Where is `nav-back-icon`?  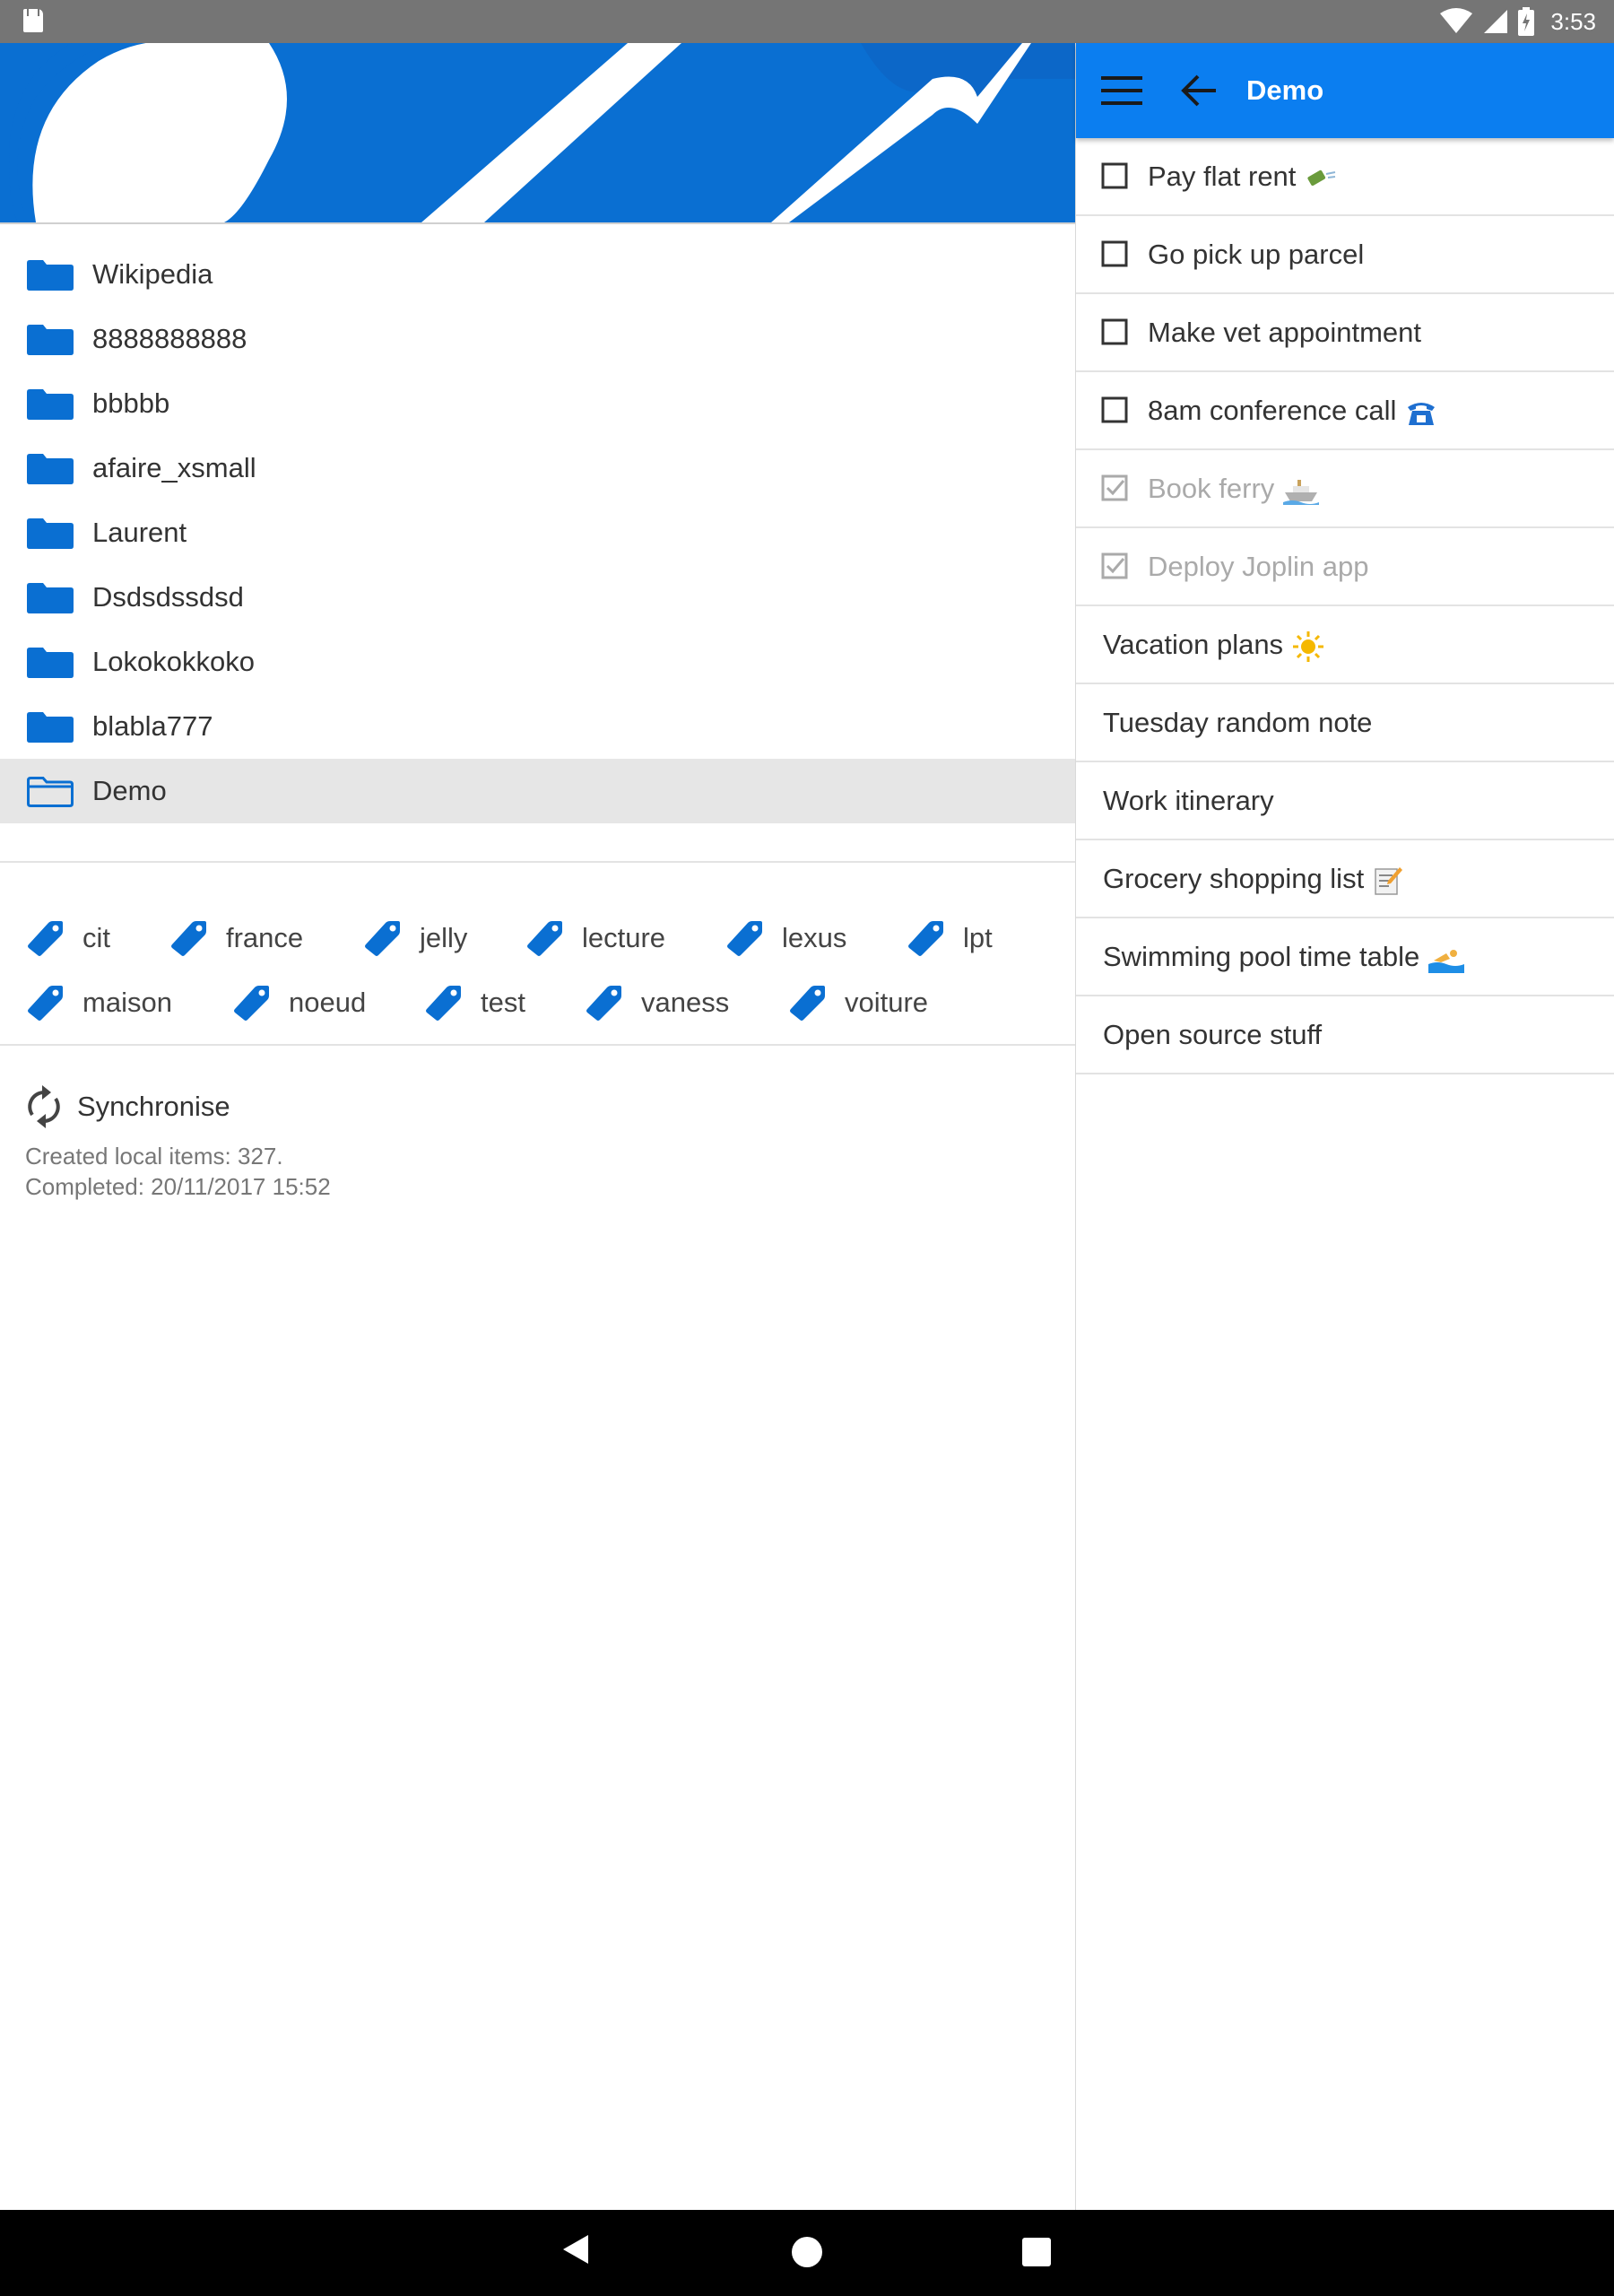 nav-back-icon is located at coordinates (575, 2249).